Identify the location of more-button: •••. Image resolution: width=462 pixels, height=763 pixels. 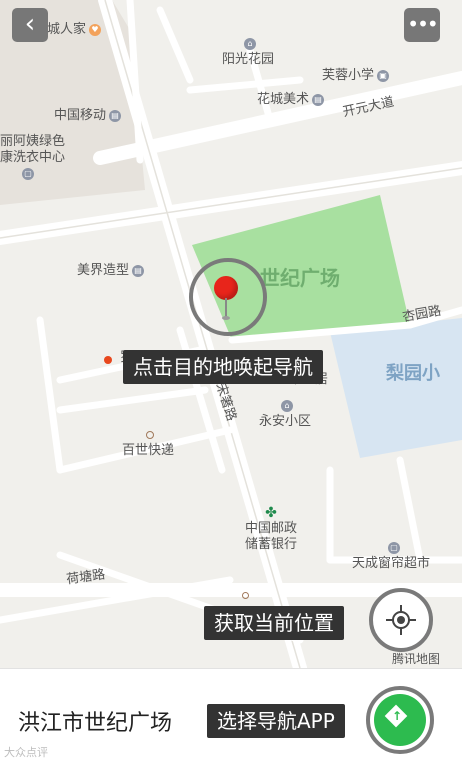
(422, 25).